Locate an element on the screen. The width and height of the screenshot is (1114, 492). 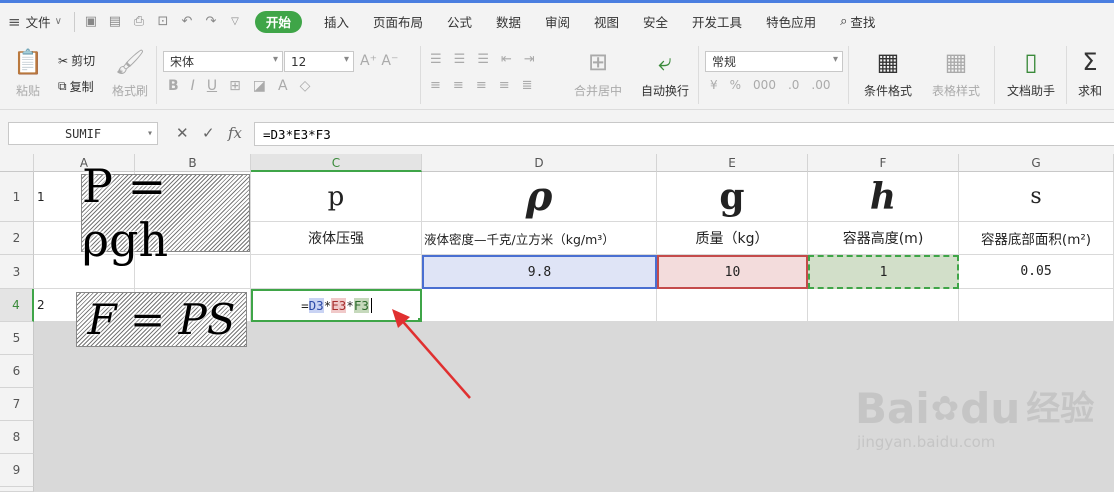
align-top-icon: ☰ is located at coordinates (436, 59).